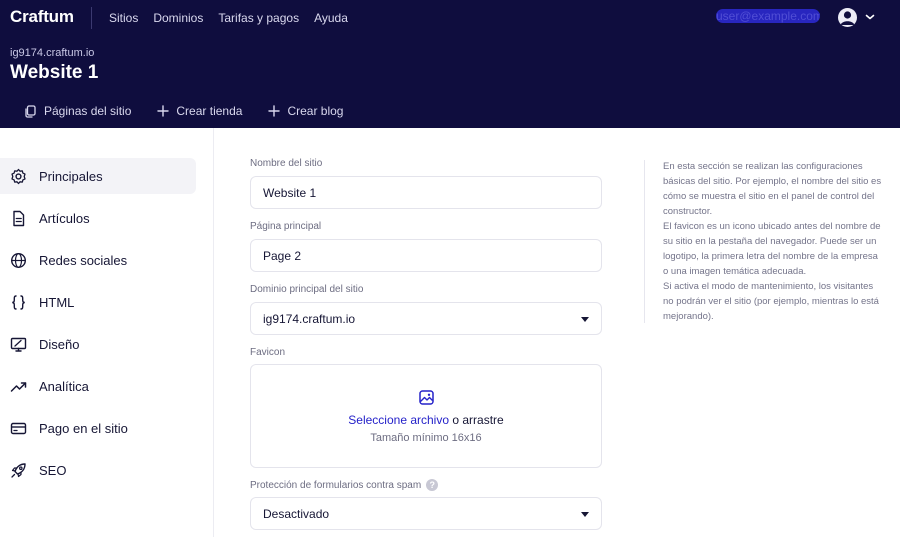 The height and width of the screenshot is (537, 900). I want to click on sidebar-item-label: SEO, so click(53, 470).